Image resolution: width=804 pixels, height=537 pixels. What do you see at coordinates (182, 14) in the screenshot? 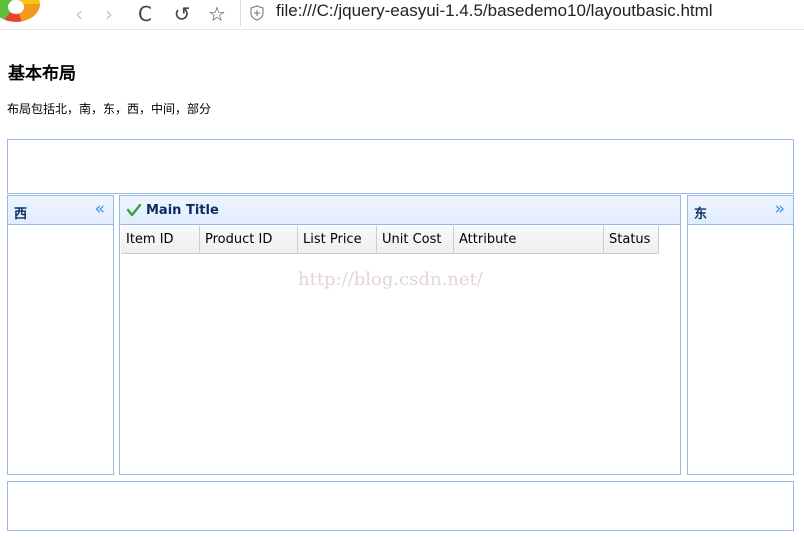
I see `undo-icon: ↺` at bounding box center [182, 14].